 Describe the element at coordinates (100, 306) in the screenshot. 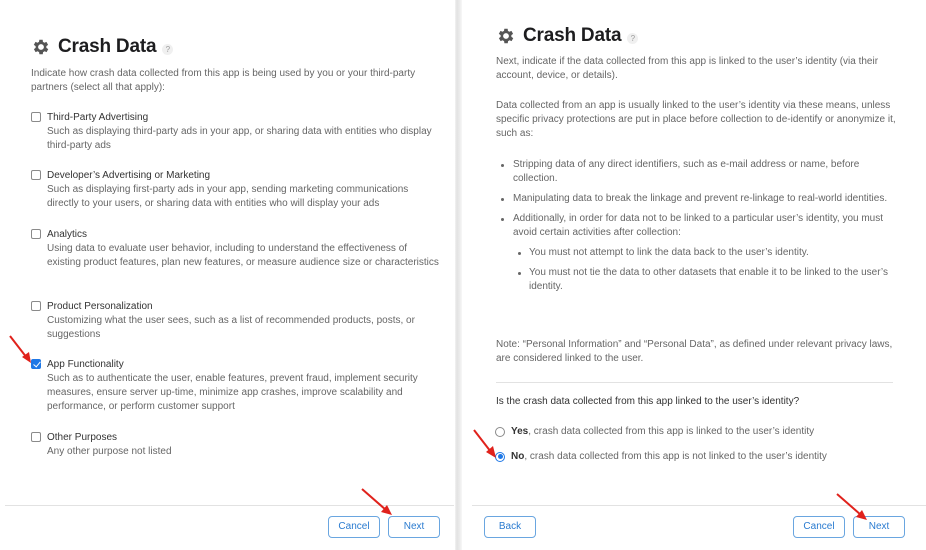

I see `option-label: Product Personalization` at that location.